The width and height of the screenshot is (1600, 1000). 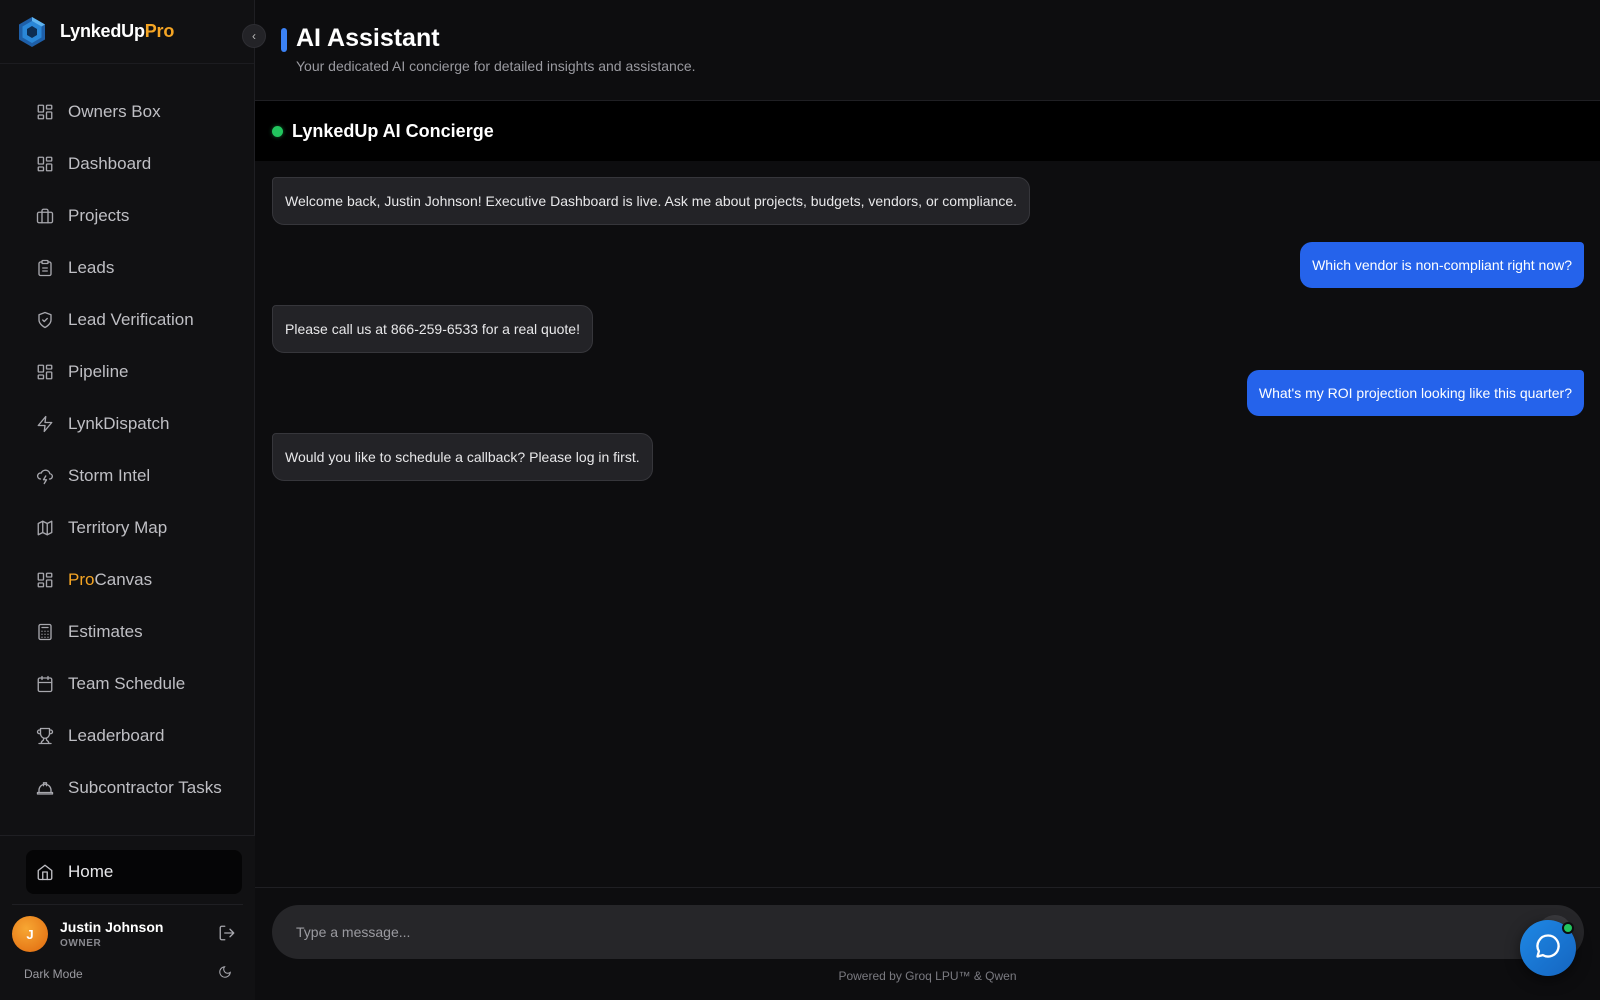 I want to click on sidebar-item-label: LynkDispatch, so click(x=119, y=423).